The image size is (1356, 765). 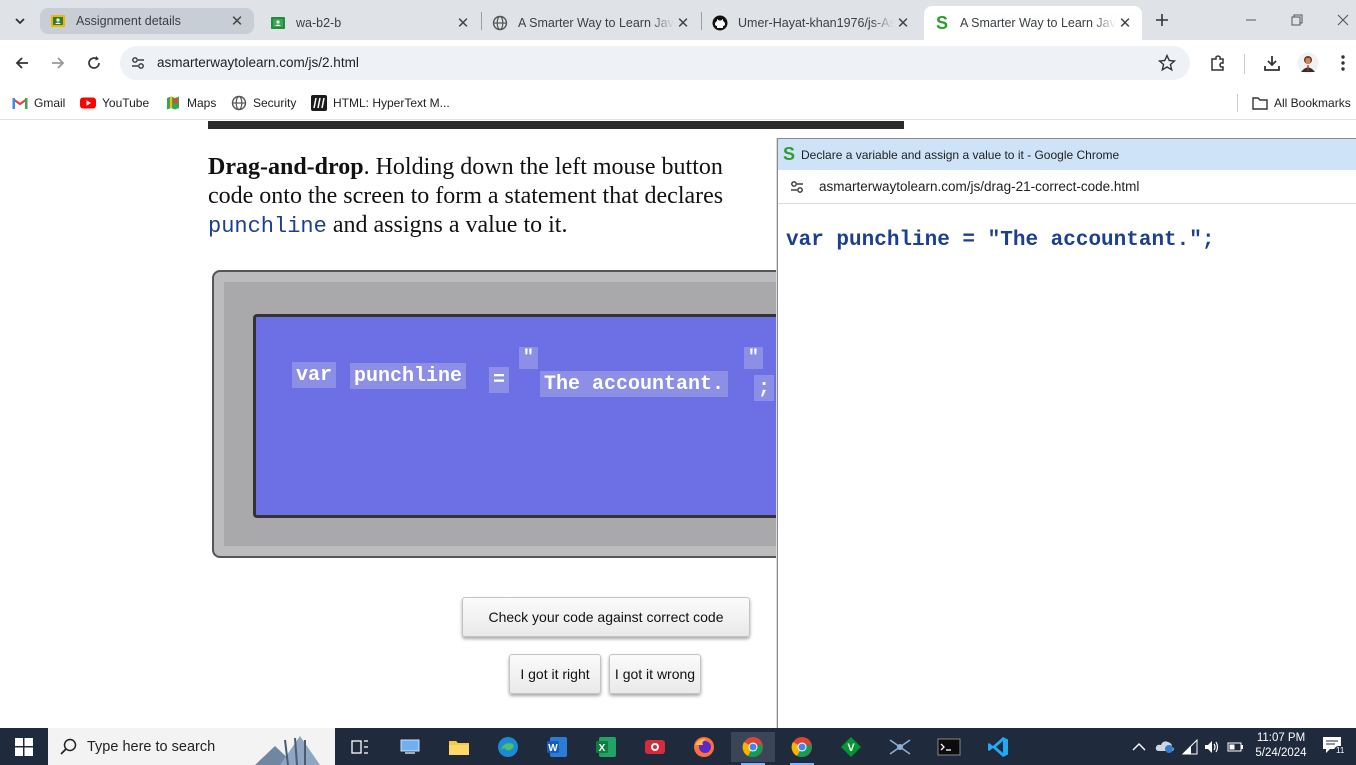 I want to click on tab-assignment-details: Assignment details ✕, so click(x=147, y=21).